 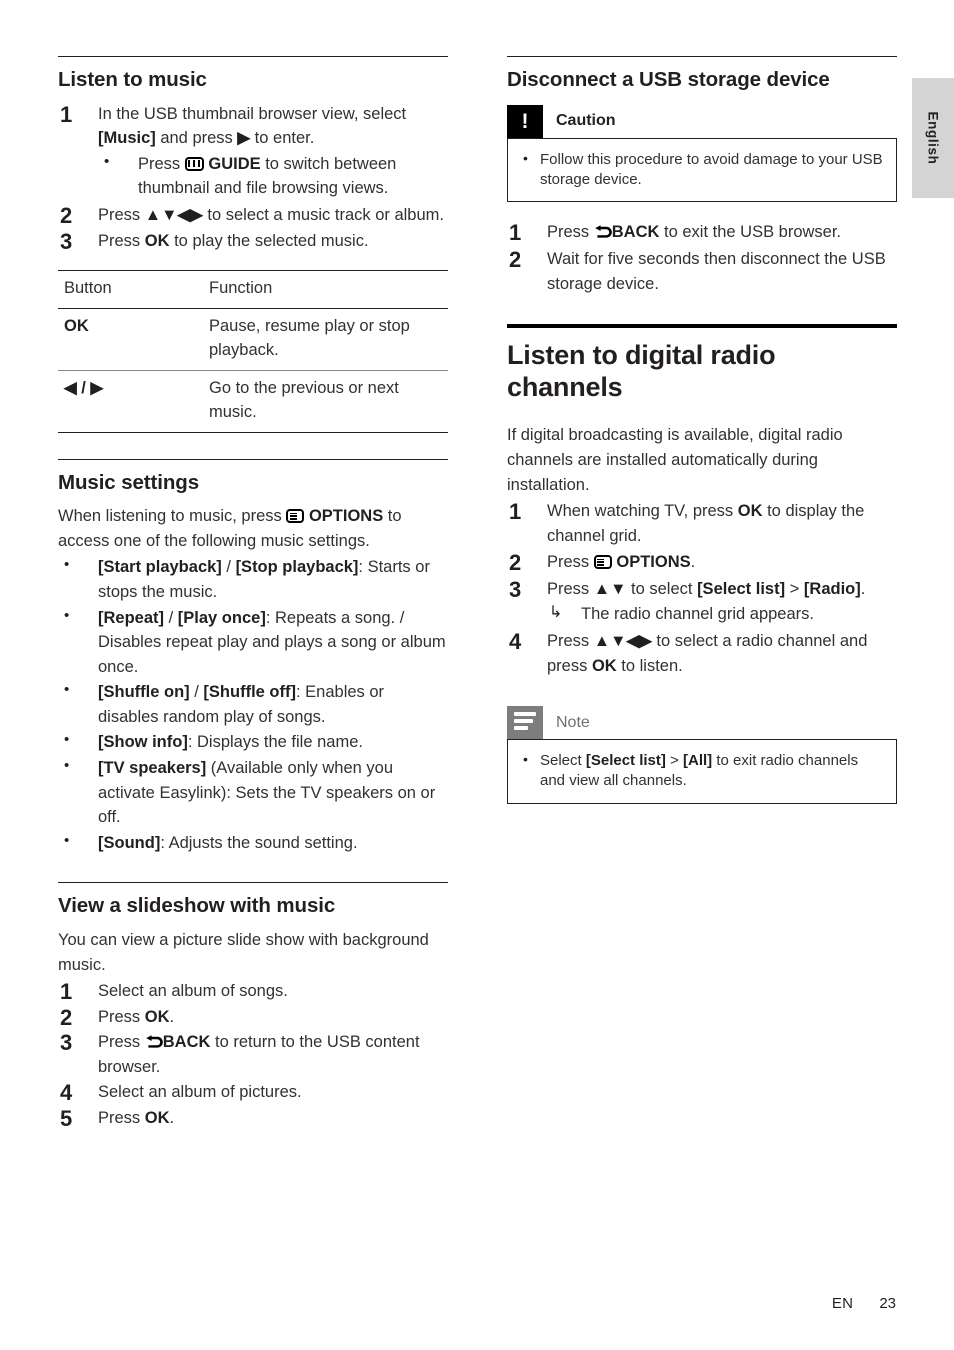 I want to click on heading-listen-digital-radio: Listen to digital radio channels, so click(x=641, y=371).